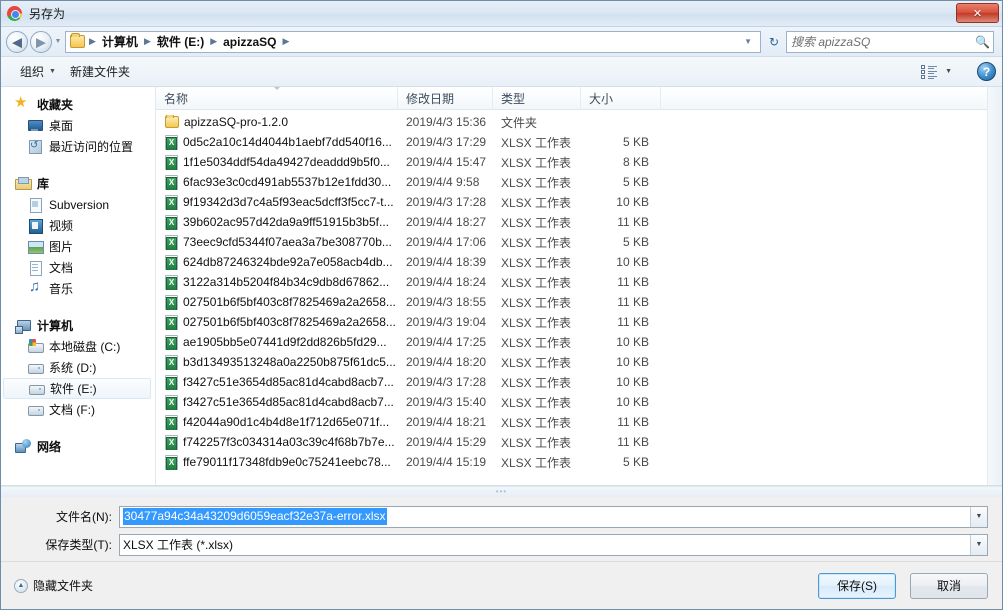 Image resolution: width=1003 pixels, height=610 pixels. Describe the element at coordinates (41, 41) in the screenshot. I see `forward-button: ▶` at that location.